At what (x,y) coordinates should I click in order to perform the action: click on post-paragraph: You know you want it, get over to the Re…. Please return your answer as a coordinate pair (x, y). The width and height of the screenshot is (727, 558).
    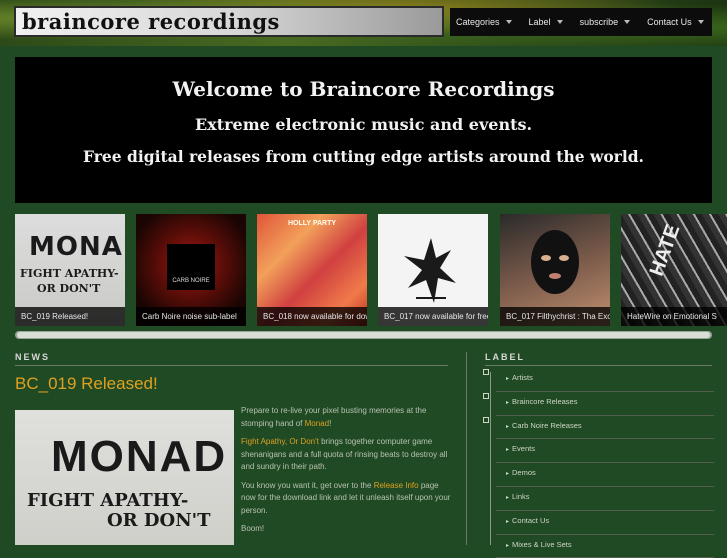
    Looking at the image, I should click on (346, 499).